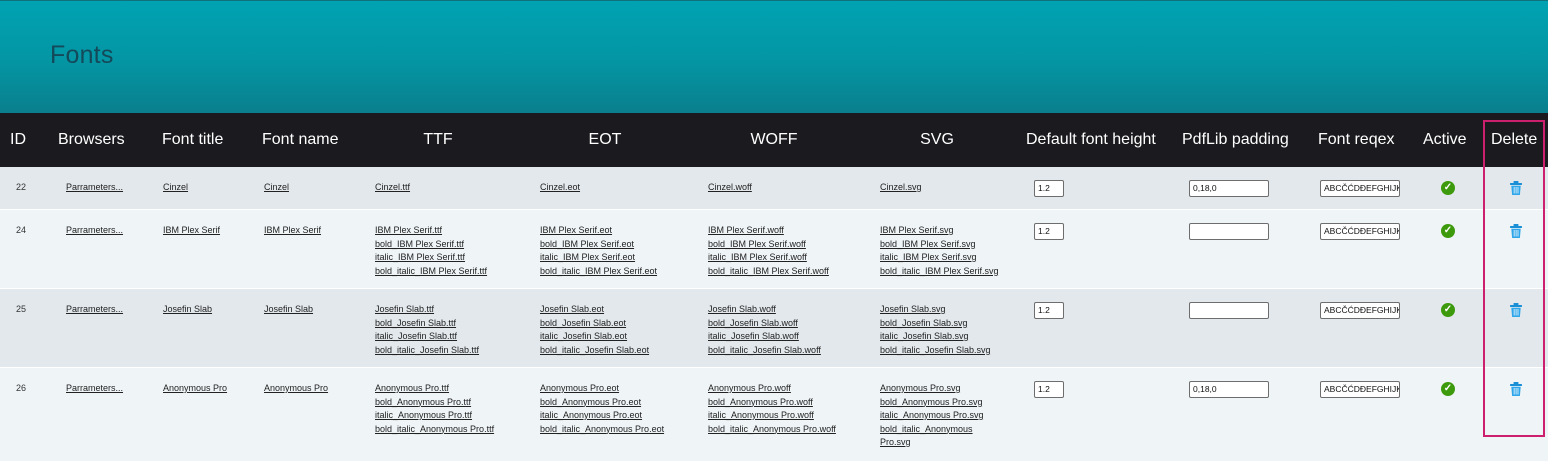  What do you see at coordinates (431, 272) in the screenshot?
I see `ttf-file-link: bold_italic_IBM Plex Serif.ttf` at bounding box center [431, 272].